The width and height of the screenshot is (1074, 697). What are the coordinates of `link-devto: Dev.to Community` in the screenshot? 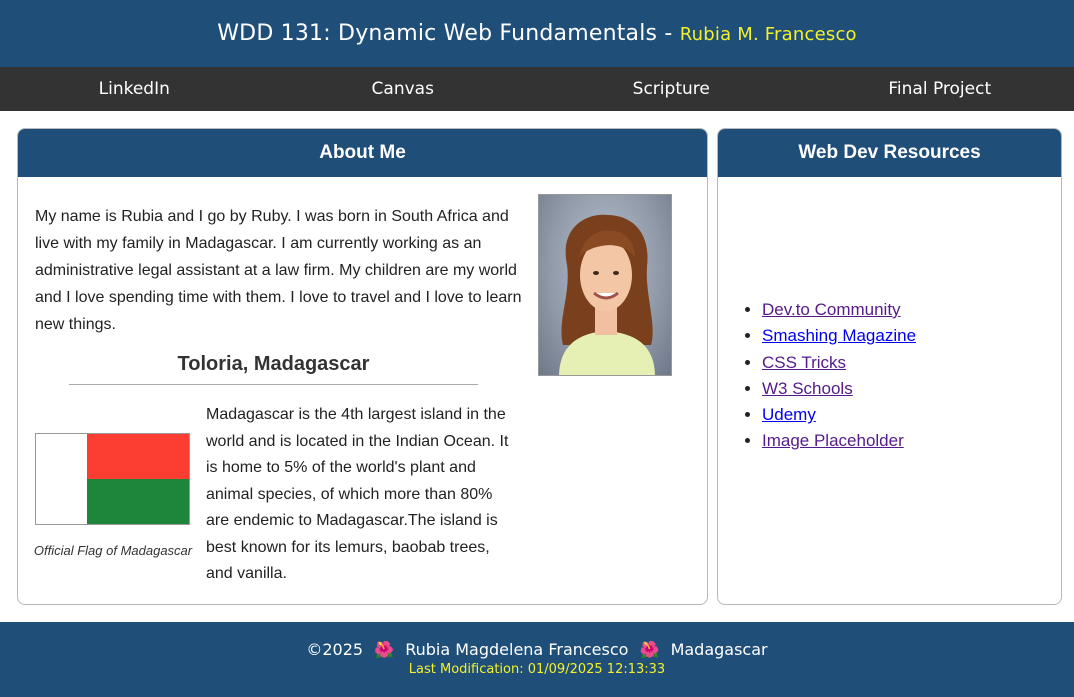 It's located at (831, 309).